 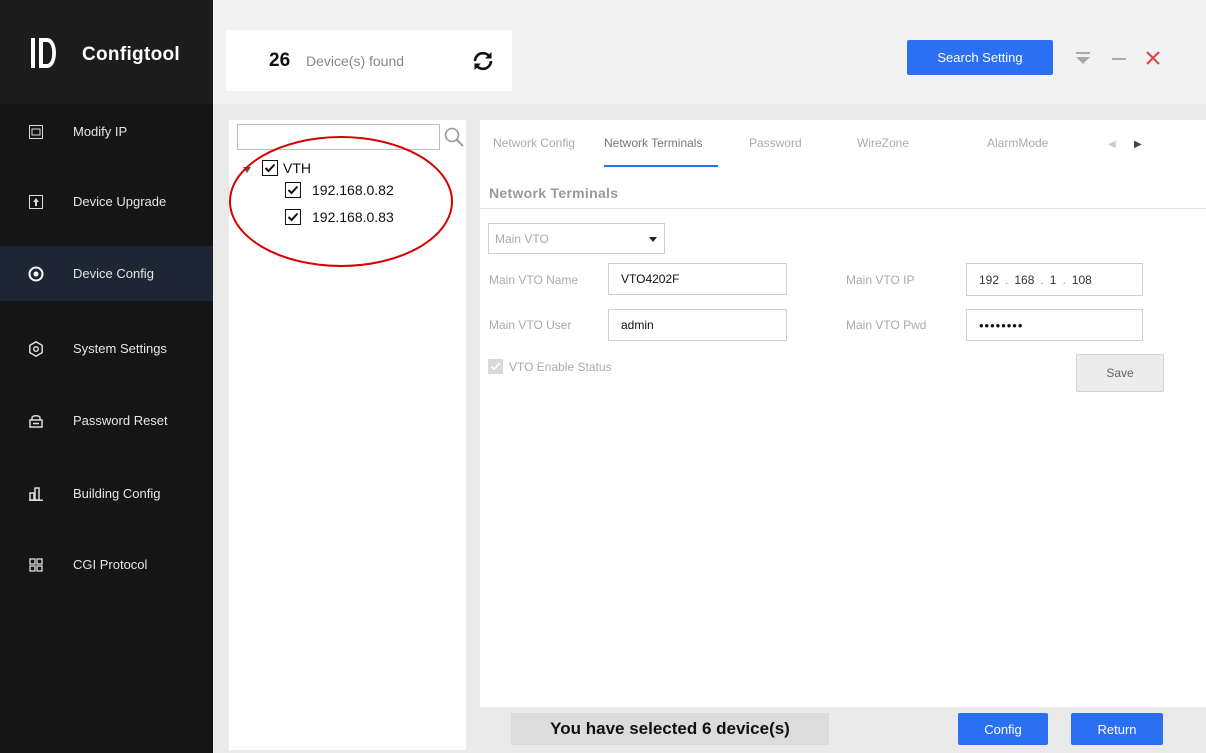 I want to click on tab-password: Password, so click(x=775, y=143).